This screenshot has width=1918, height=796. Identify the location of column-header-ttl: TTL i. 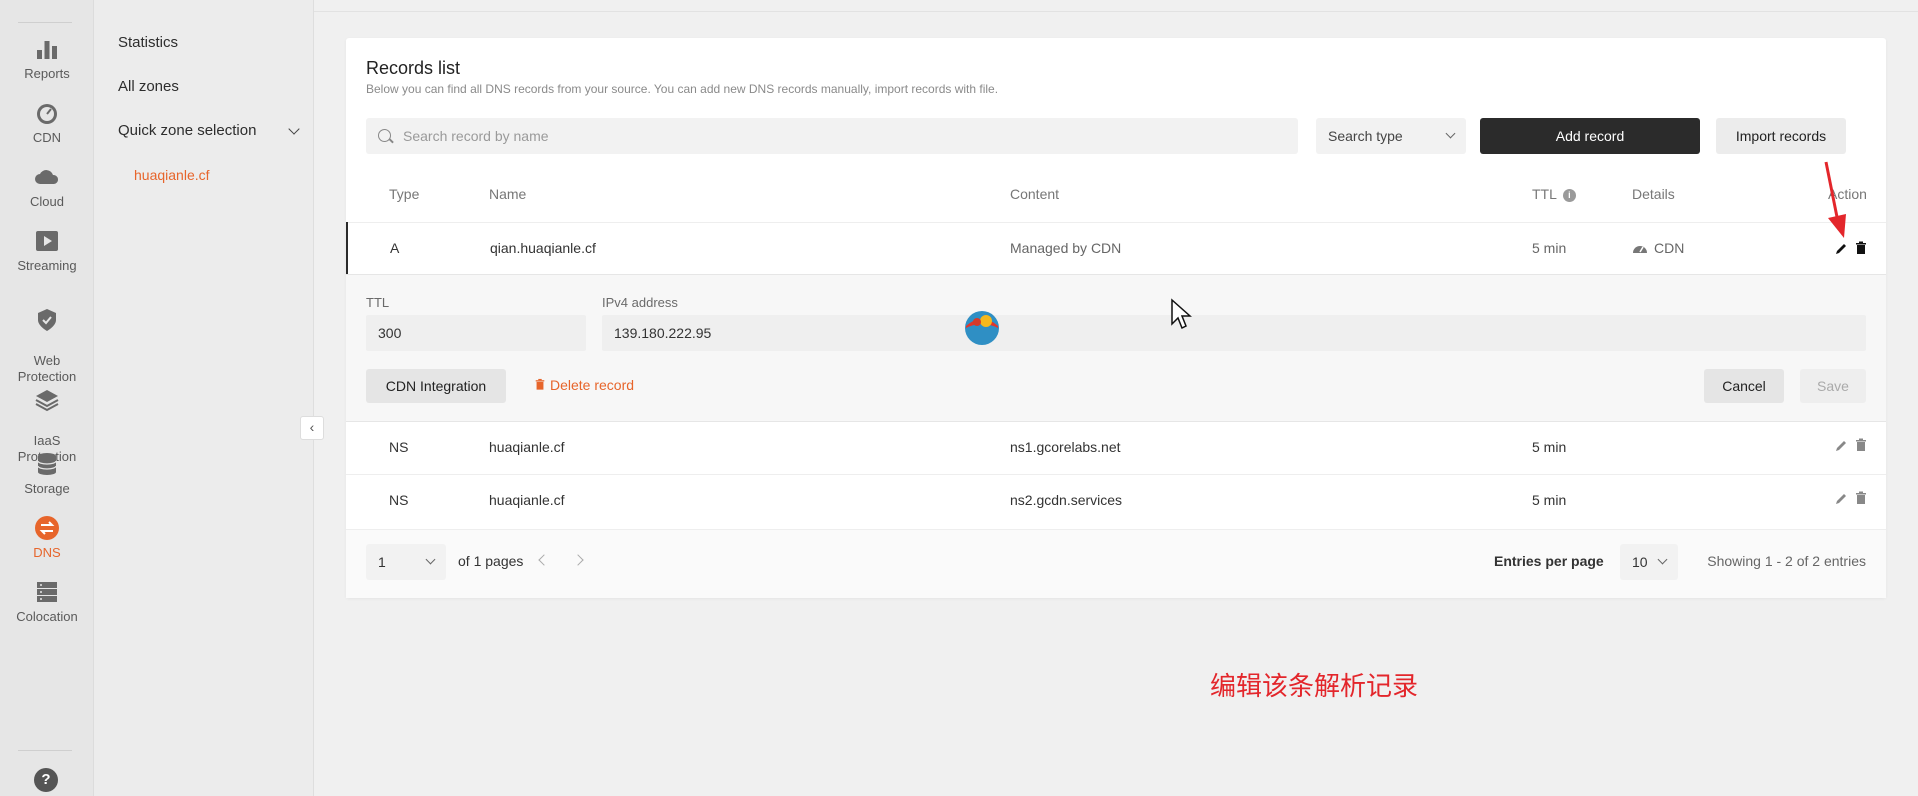
(1554, 194).